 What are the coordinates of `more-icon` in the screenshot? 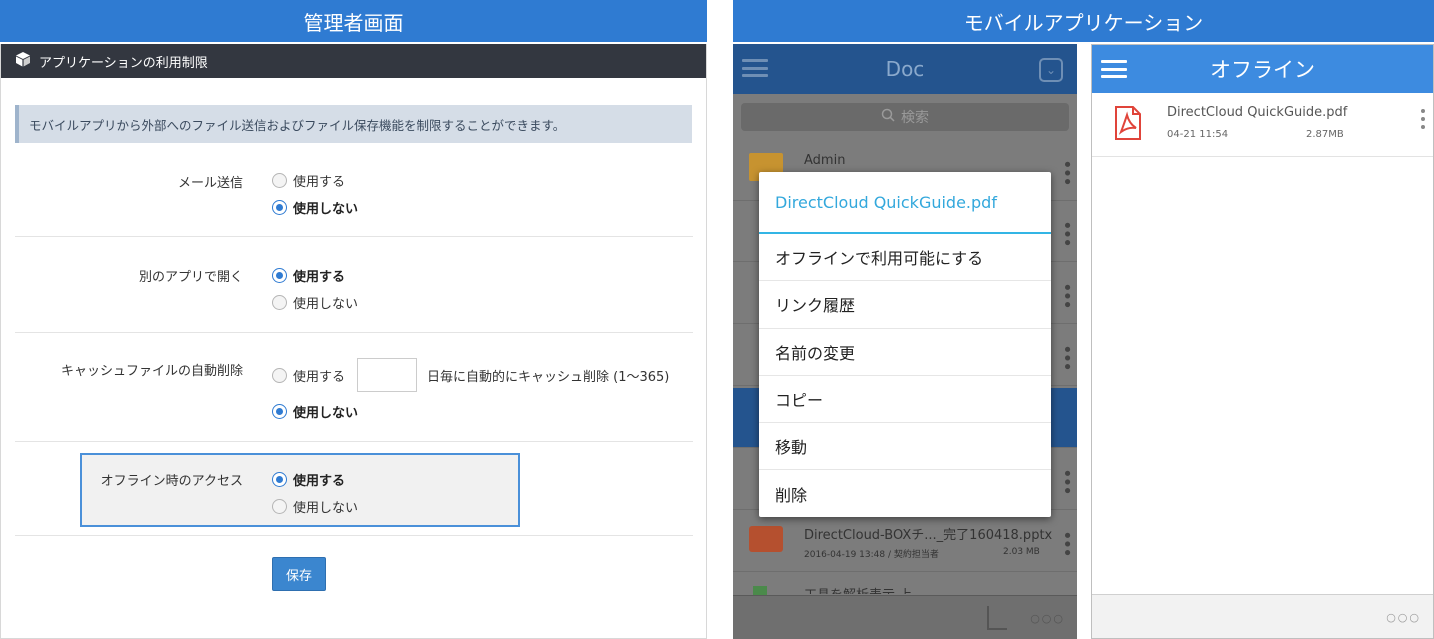 It's located at (1423, 119).